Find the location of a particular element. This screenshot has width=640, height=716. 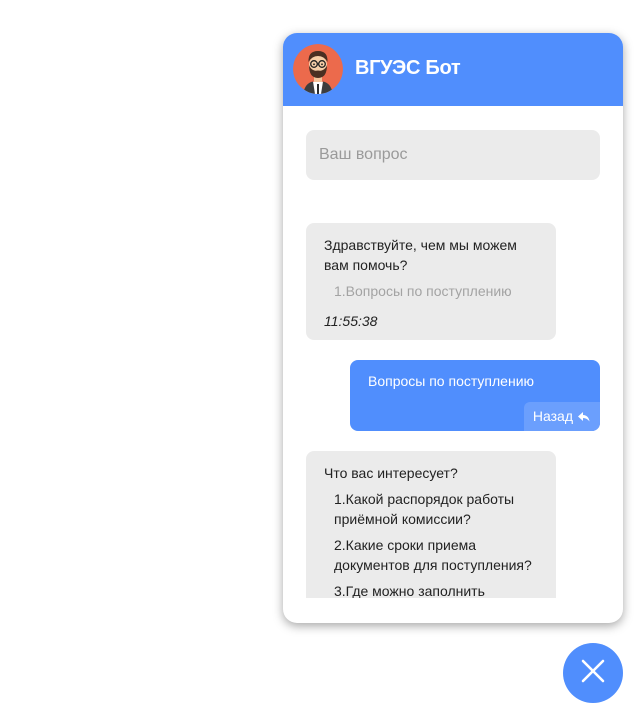

bot-message-text: Здравствуйте, чем мы можем вам помочь? is located at coordinates (420, 255).